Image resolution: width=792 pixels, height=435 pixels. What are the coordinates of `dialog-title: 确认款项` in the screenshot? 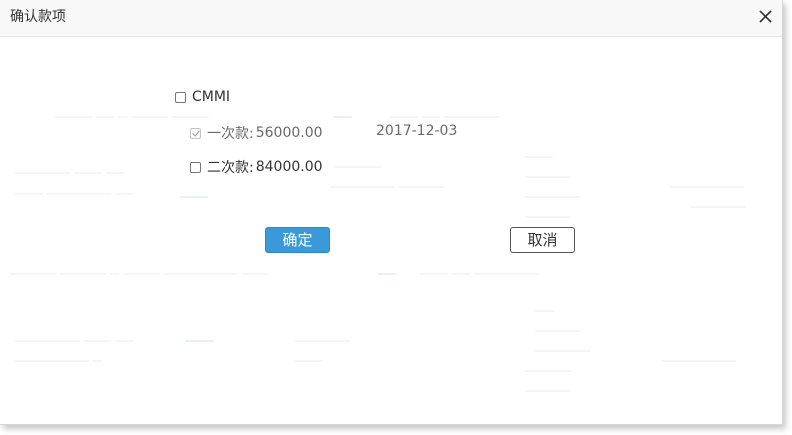 It's located at (38, 17).